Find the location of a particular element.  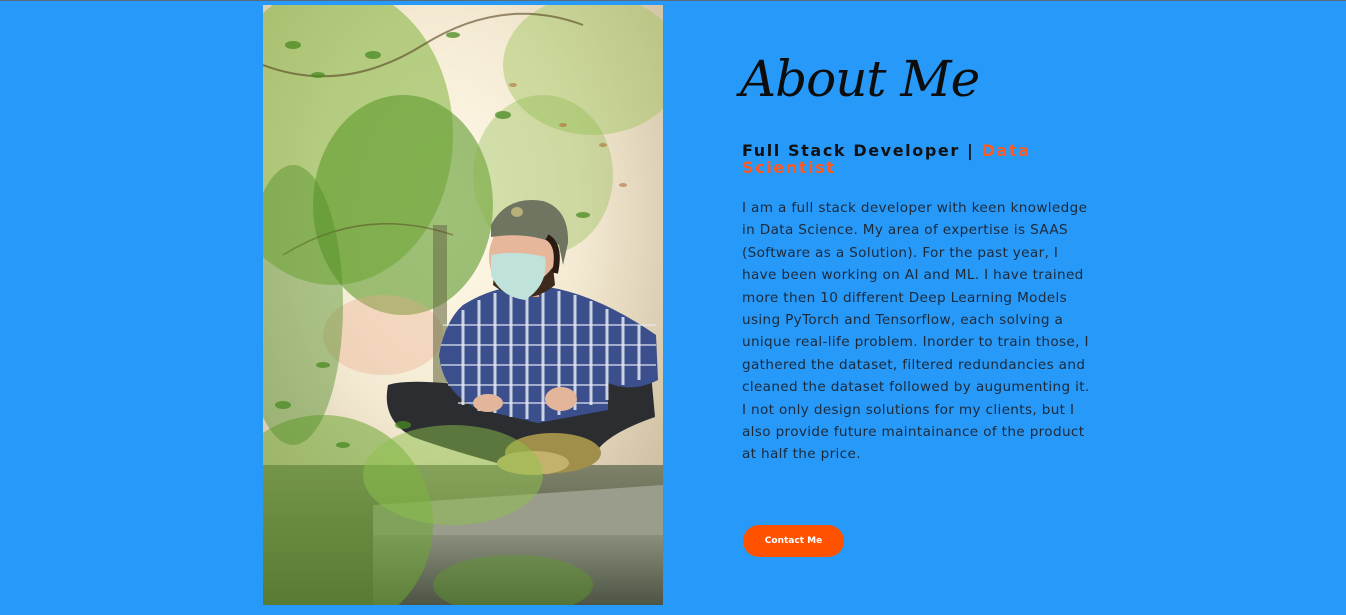

top-divider is located at coordinates (673, 0).